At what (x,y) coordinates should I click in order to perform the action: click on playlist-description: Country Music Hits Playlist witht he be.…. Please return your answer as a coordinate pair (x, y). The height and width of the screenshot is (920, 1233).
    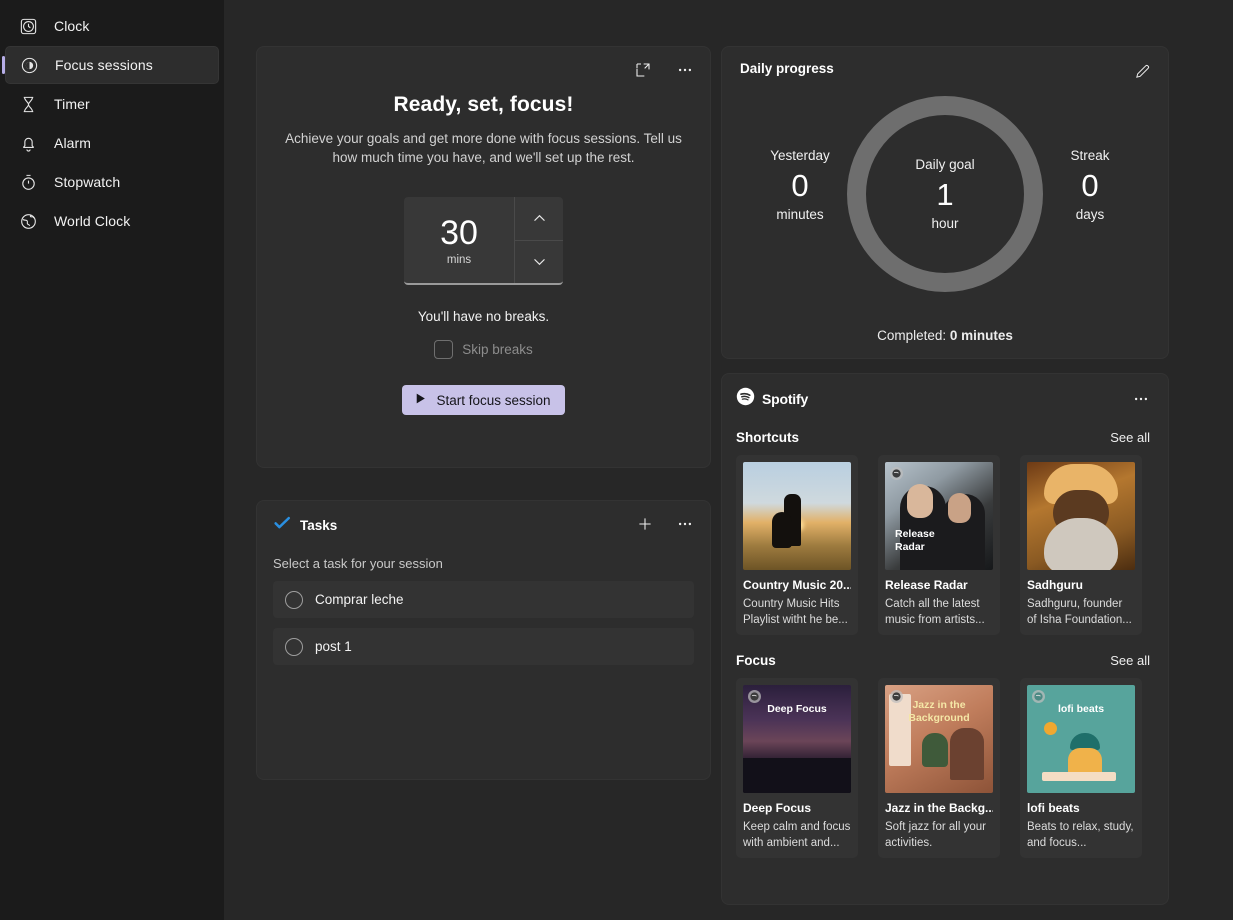
    Looking at the image, I should click on (795, 612).